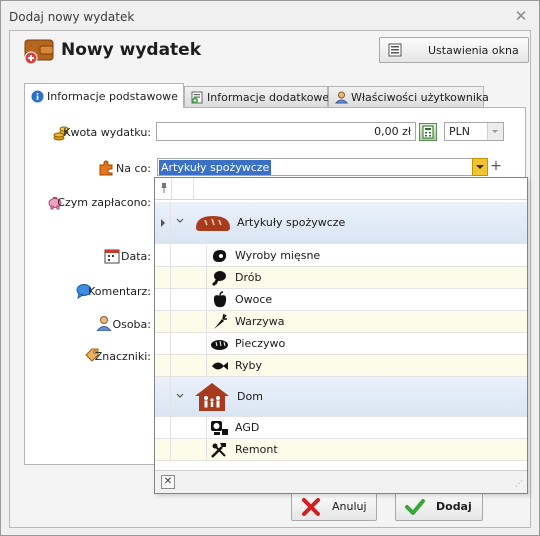 This screenshot has height=536, width=540. Describe the element at coordinates (107, 132) in the screenshot. I see `amount-label: Kwota wydatku:` at that location.